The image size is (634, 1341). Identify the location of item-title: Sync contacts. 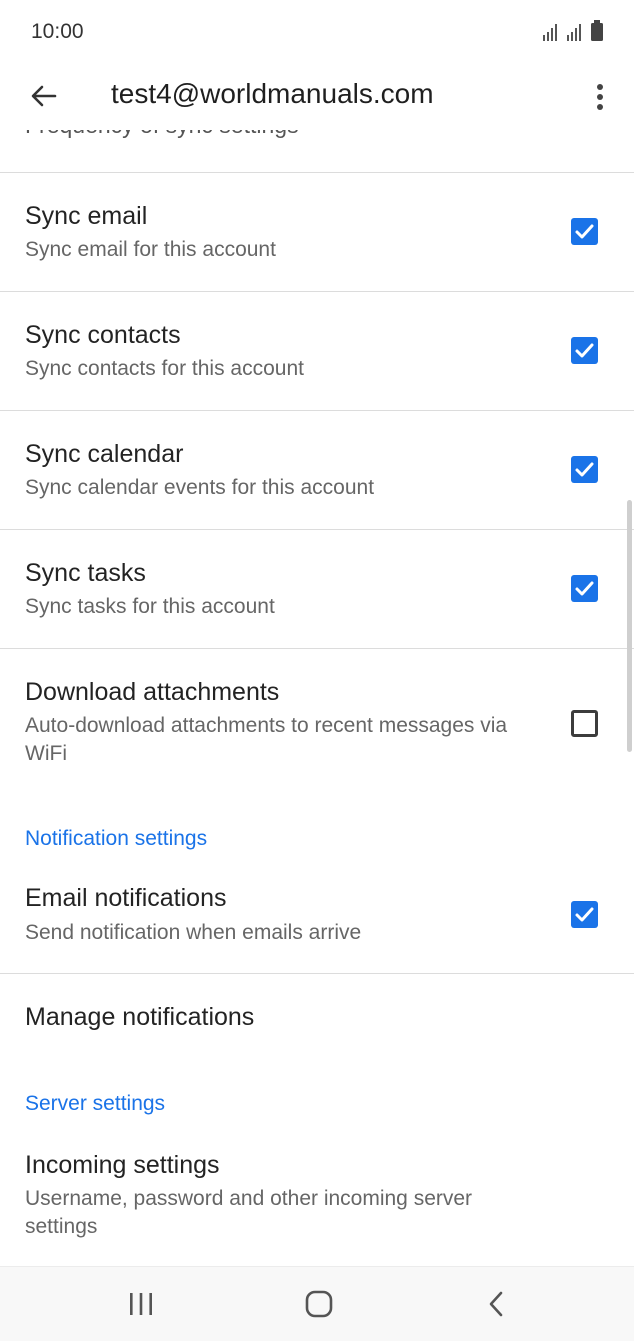
(103, 335).